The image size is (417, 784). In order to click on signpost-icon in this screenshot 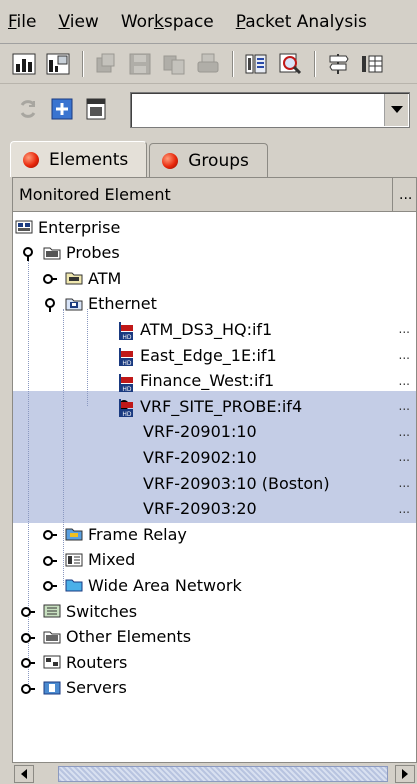, I will do `click(338, 64)`.